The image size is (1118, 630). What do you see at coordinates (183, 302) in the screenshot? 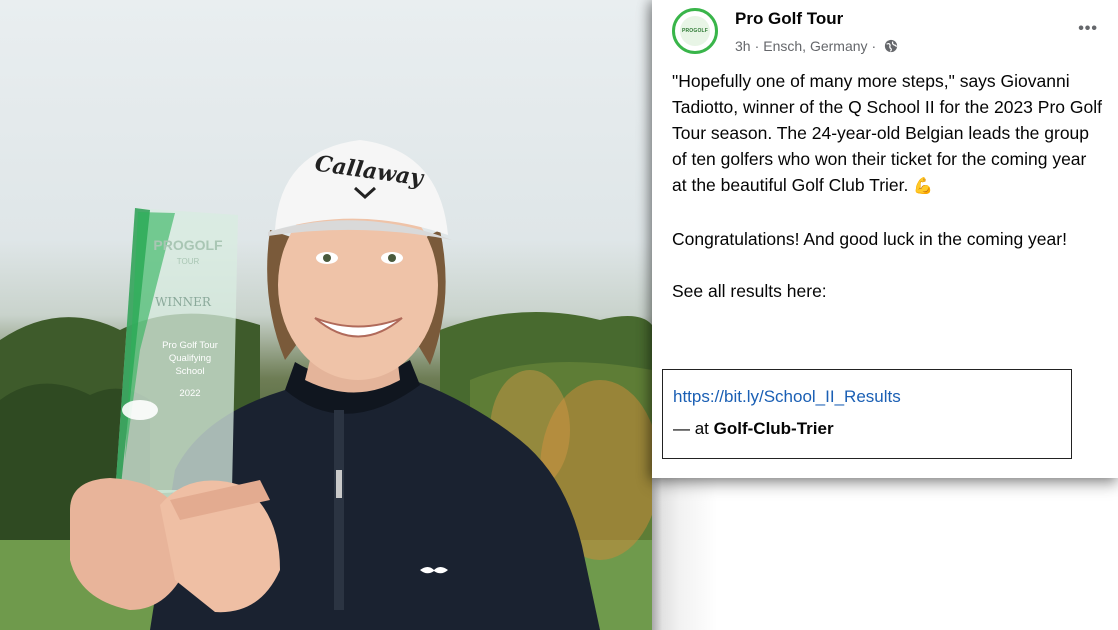
I see `trophy-winner: WINNER` at bounding box center [183, 302].